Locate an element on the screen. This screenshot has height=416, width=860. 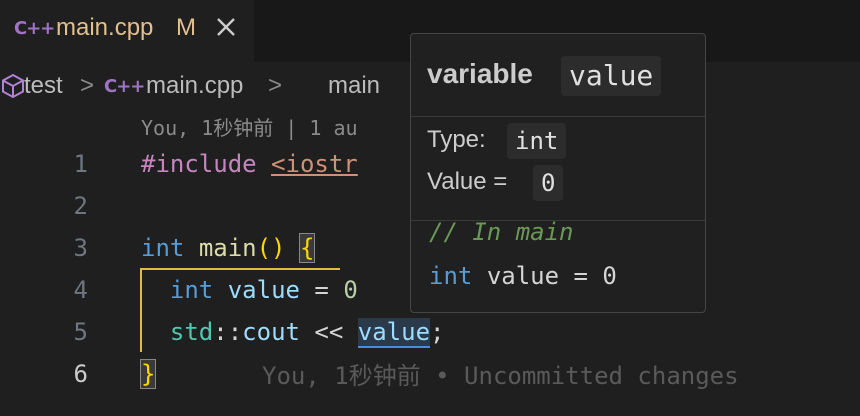
scope-operator: :: is located at coordinates (228, 332).